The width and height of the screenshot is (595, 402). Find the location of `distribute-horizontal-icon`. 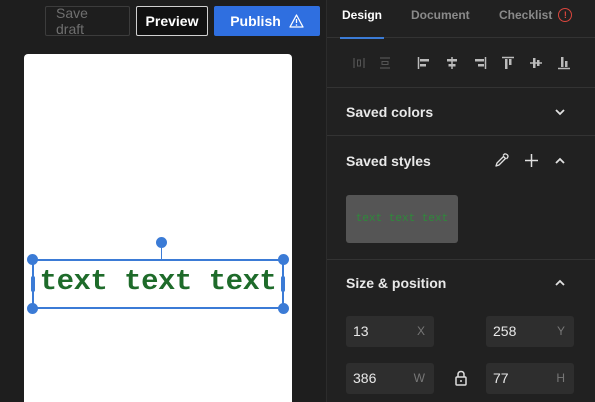

distribute-horizontal-icon is located at coordinates (359, 63).